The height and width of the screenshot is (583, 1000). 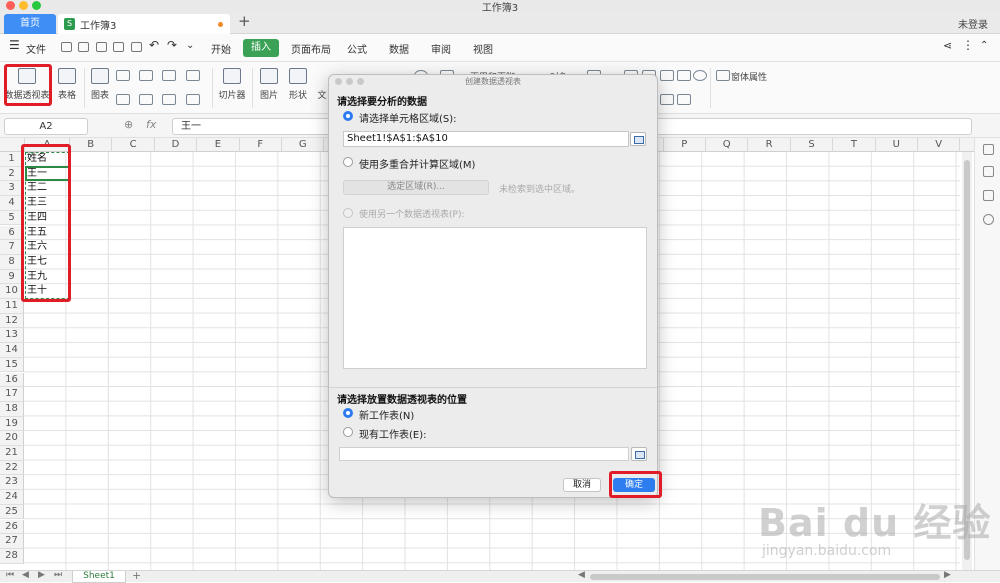 What do you see at coordinates (260, 145) in the screenshot?
I see `column-header-f: F` at bounding box center [260, 145].